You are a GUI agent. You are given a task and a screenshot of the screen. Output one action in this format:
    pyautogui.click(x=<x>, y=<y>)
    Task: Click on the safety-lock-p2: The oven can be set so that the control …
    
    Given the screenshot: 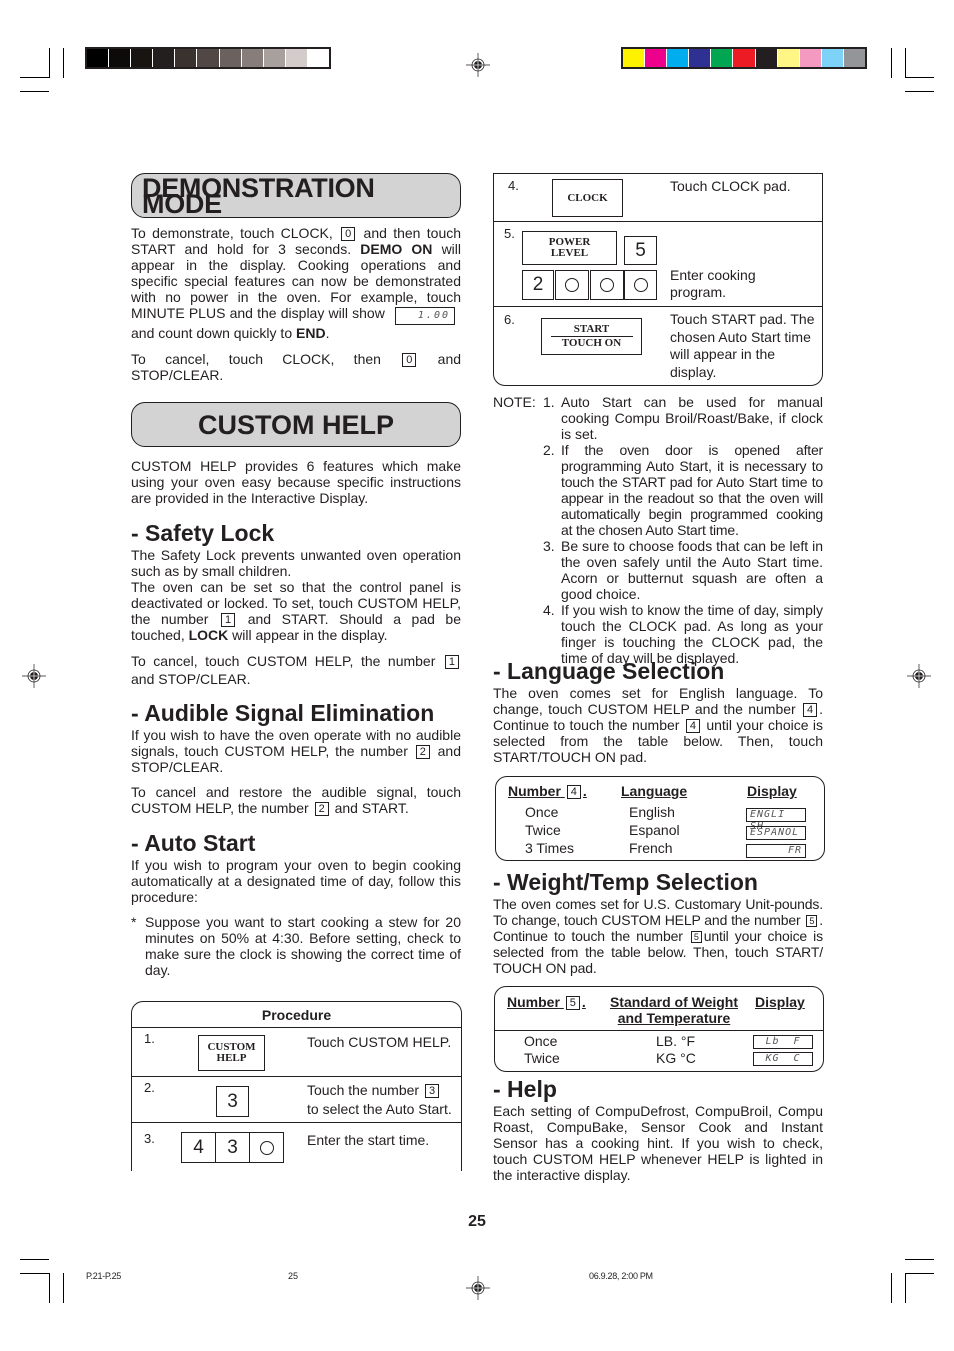 What is the action you would take?
    pyautogui.click(x=296, y=611)
    